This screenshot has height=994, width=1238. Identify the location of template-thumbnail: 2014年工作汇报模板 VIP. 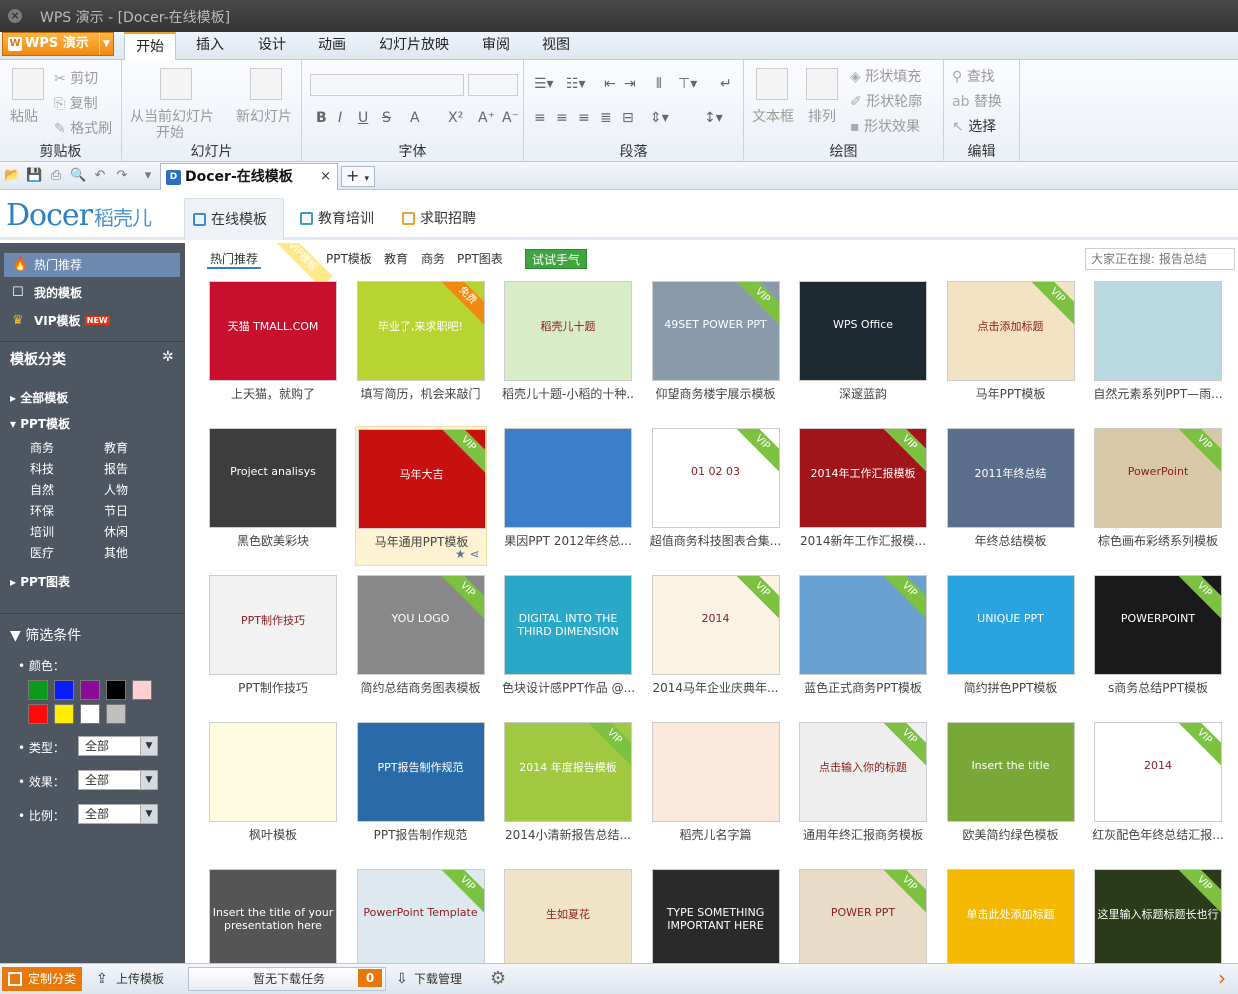
(863, 478).